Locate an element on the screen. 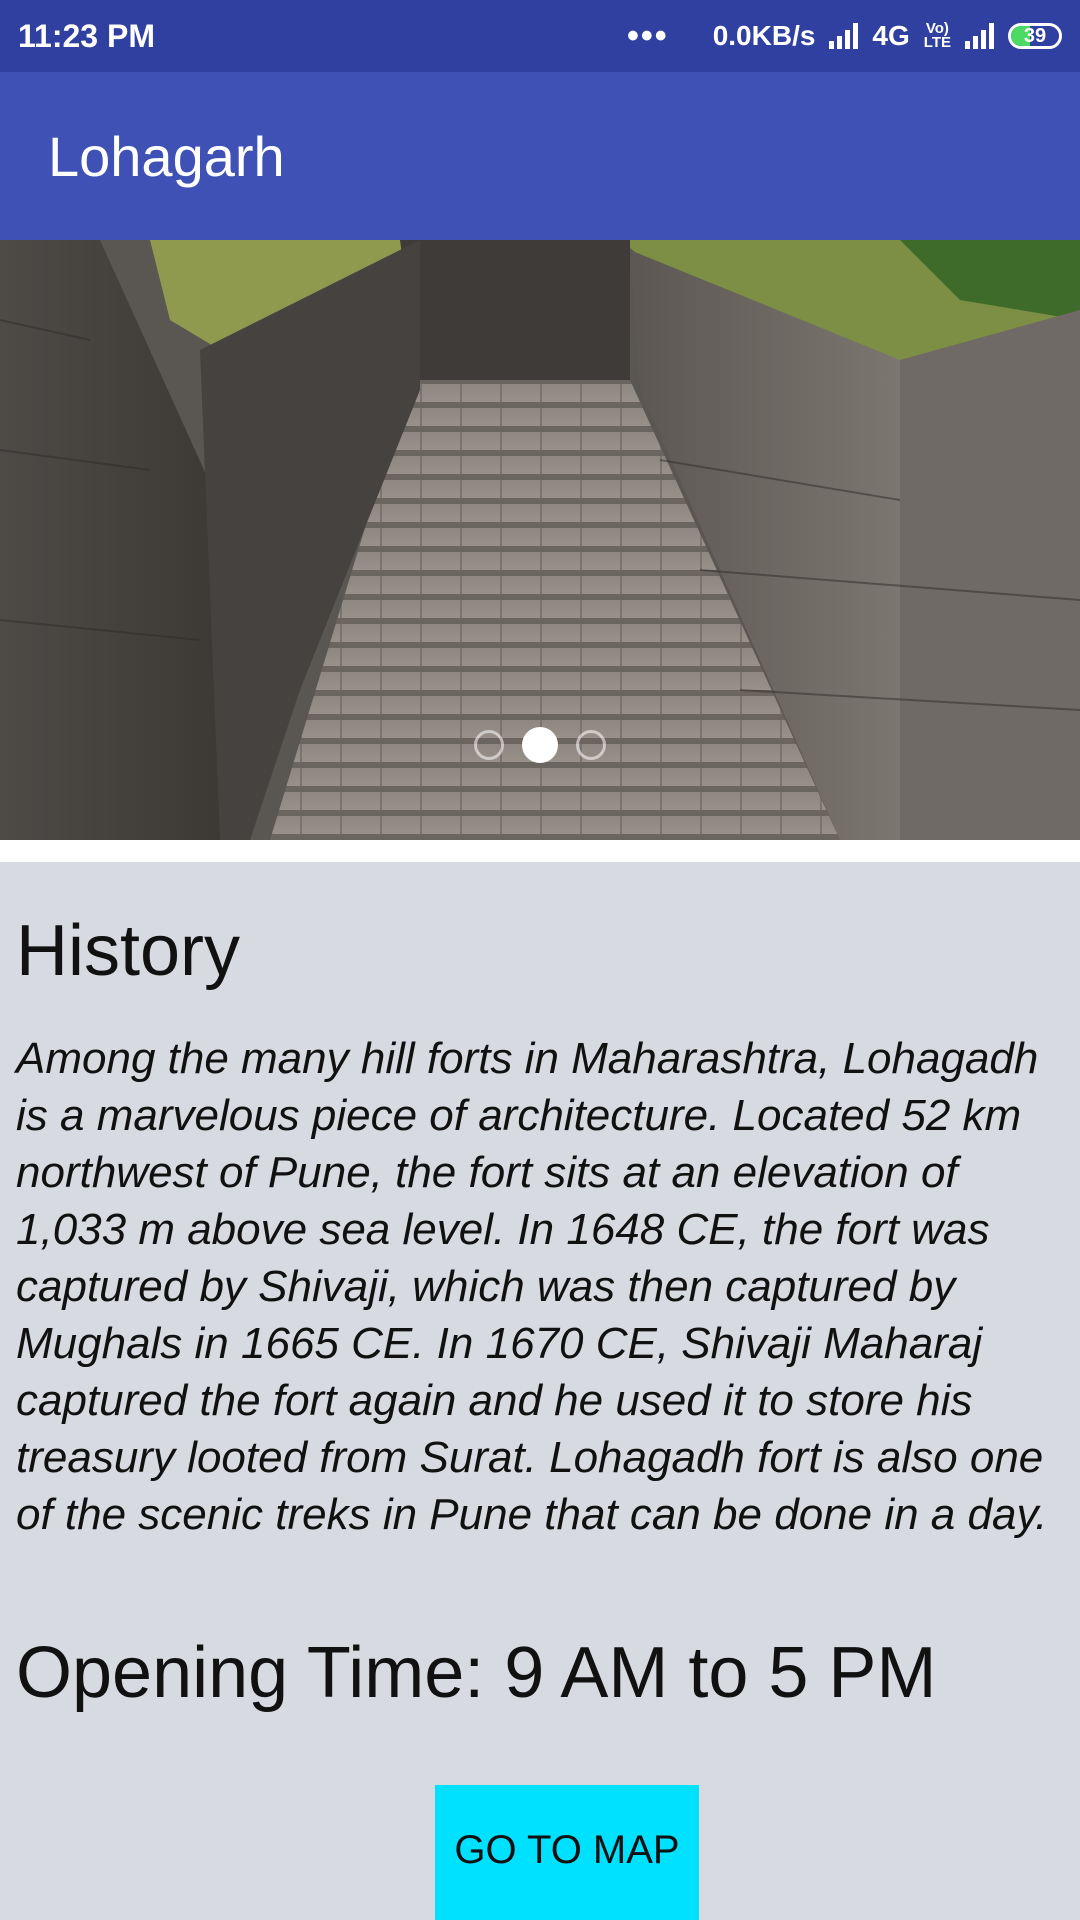 This screenshot has height=1920, width=1080. signal-icon is located at coordinates (844, 36).